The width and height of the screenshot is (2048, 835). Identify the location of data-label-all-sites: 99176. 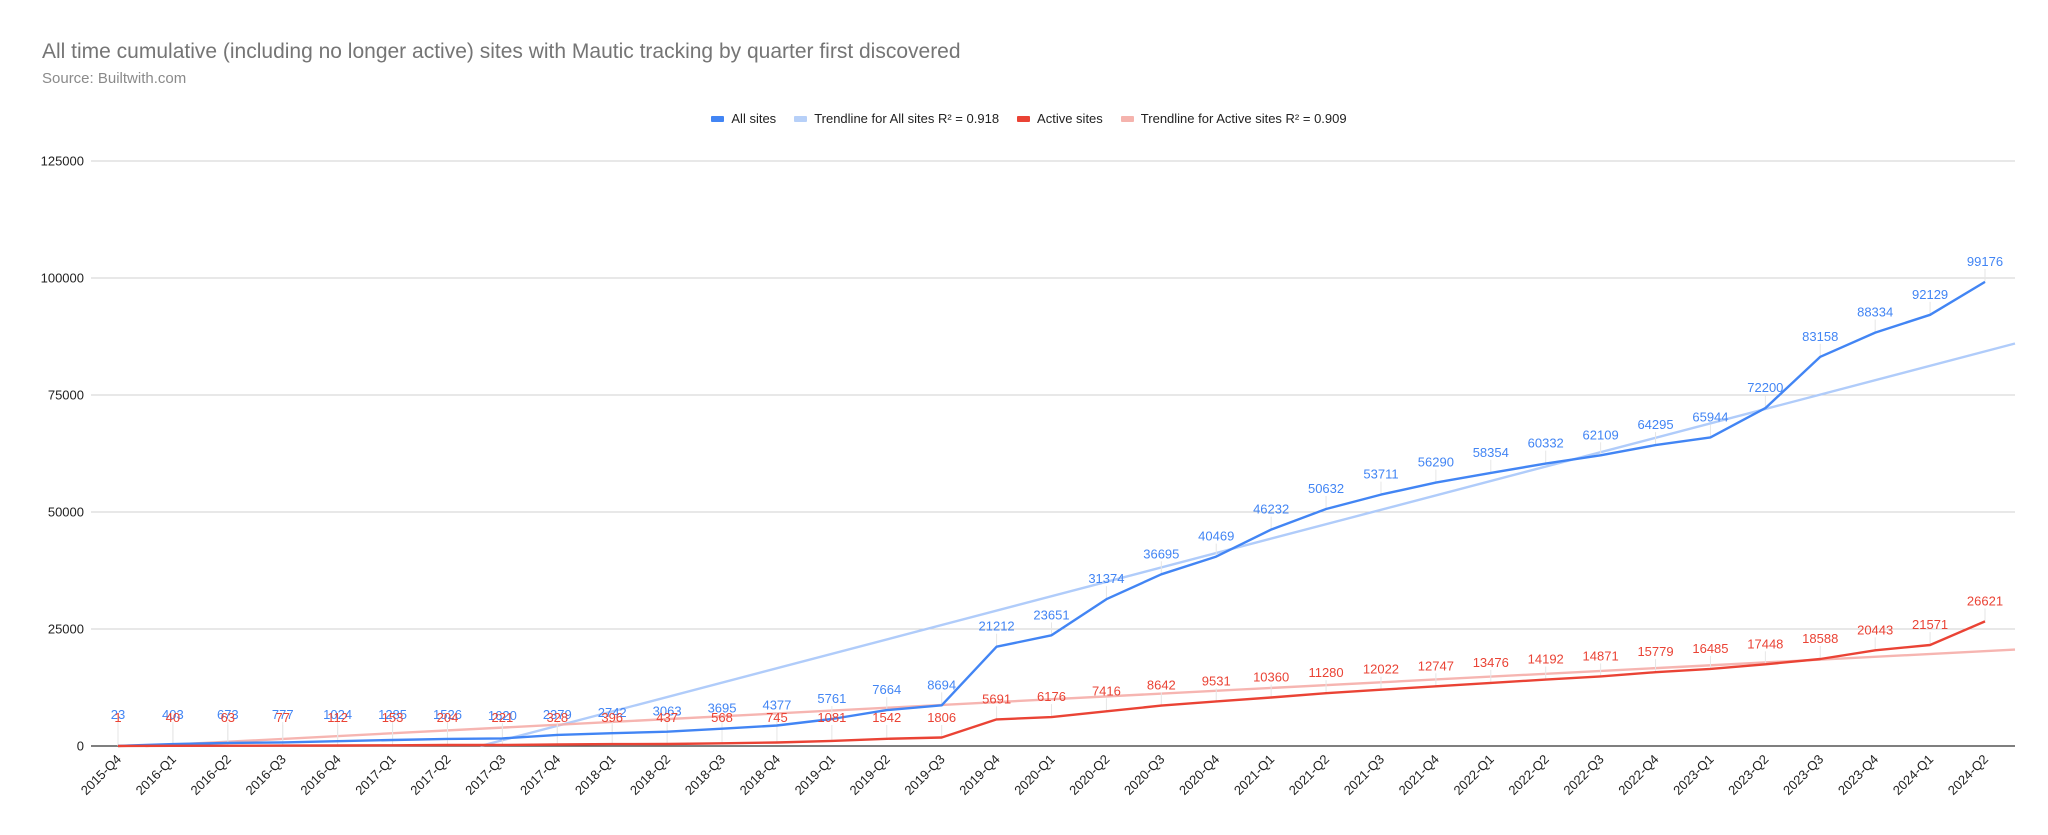
(1985, 261).